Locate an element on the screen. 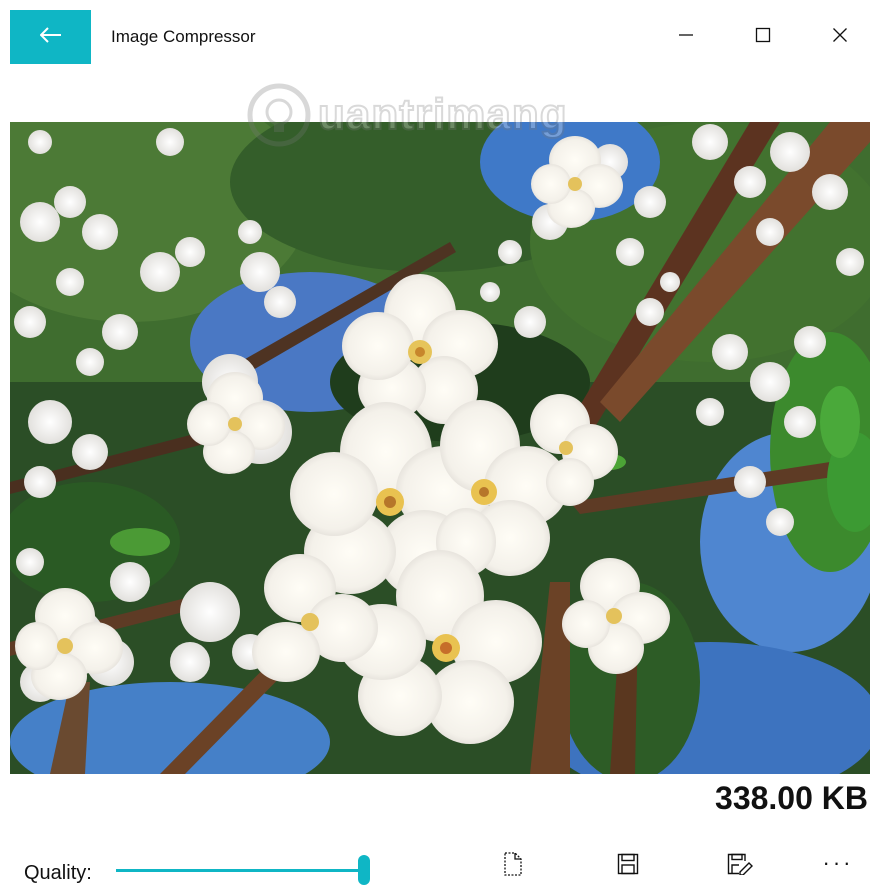 The image size is (870, 895). file-size-label: 338.00 KB is located at coordinates (791, 798).